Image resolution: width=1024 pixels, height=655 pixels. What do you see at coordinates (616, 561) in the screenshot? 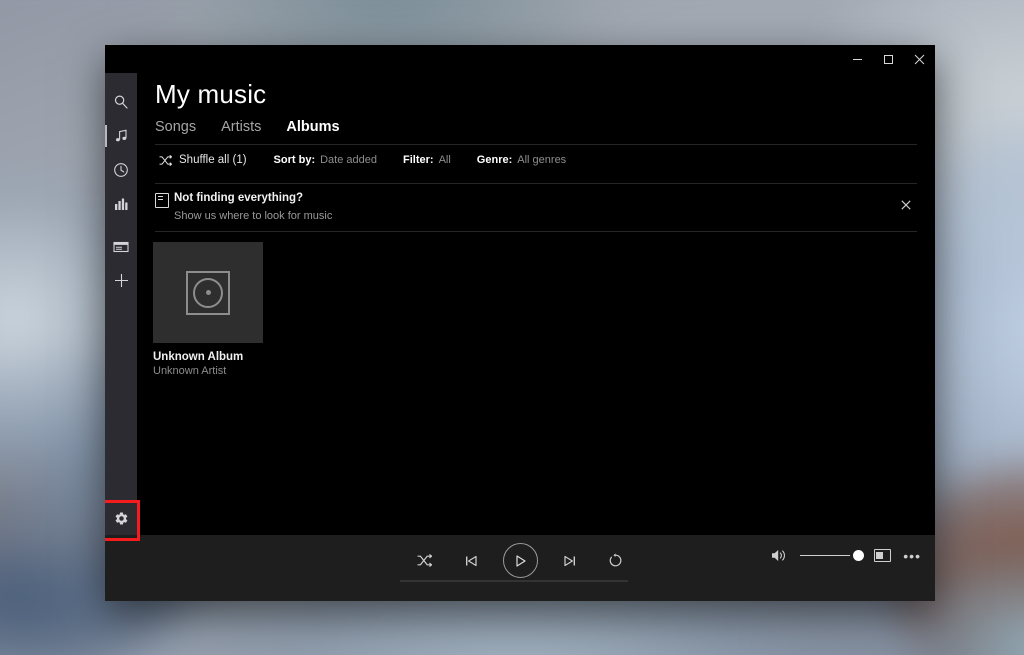
I see `repeat-button` at bounding box center [616, 561].